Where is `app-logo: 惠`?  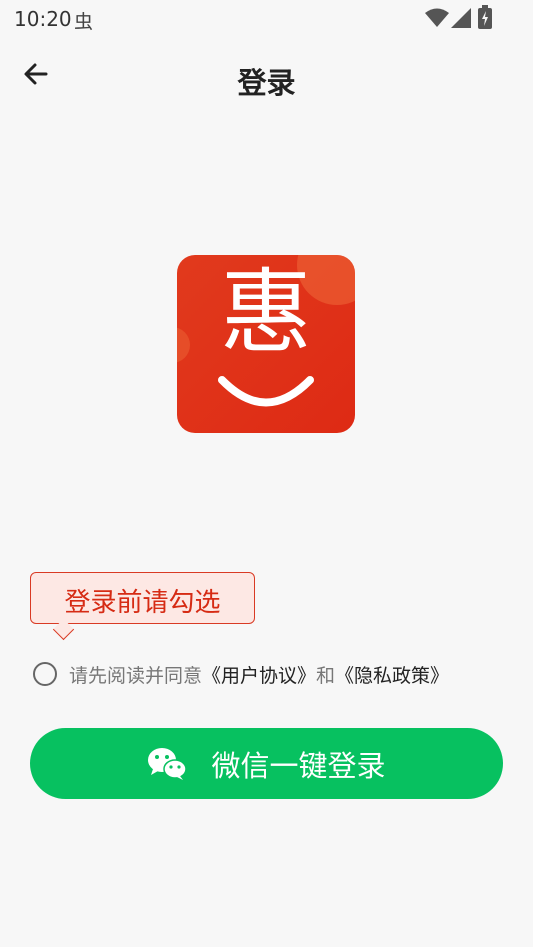 app-logo: 惠 is located at coordinates (266, 344).